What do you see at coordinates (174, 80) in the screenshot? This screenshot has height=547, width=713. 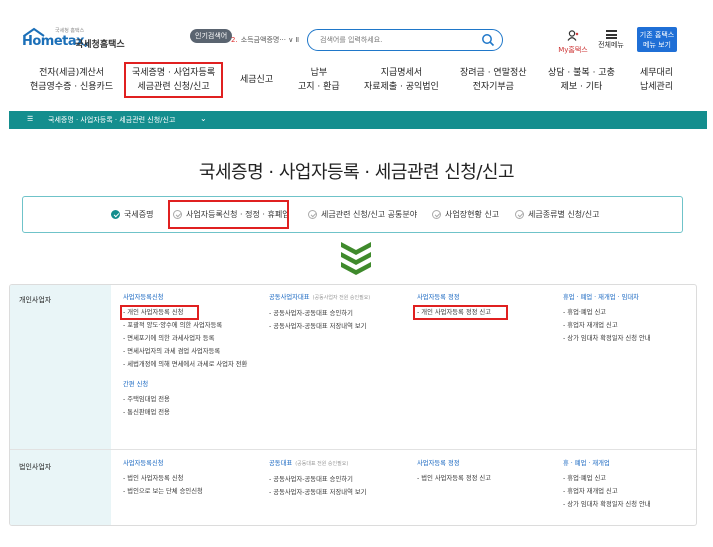 I see `nav-item-certificates: 국세증명 · 사업자등록 세금관련 신청/신고` at bounding box center [174, 80].